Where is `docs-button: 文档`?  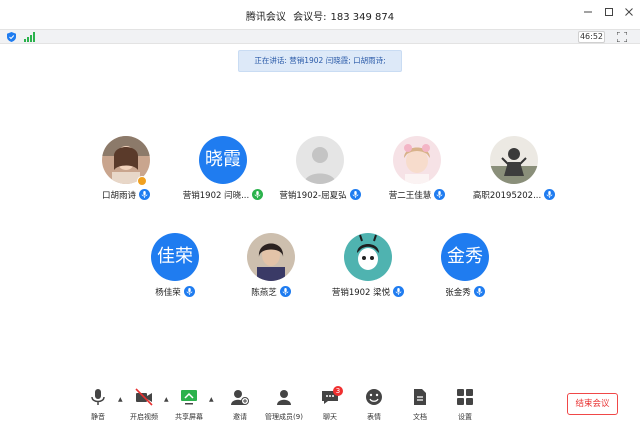
docs-button: 文档 is located at coordinates (420, 406).